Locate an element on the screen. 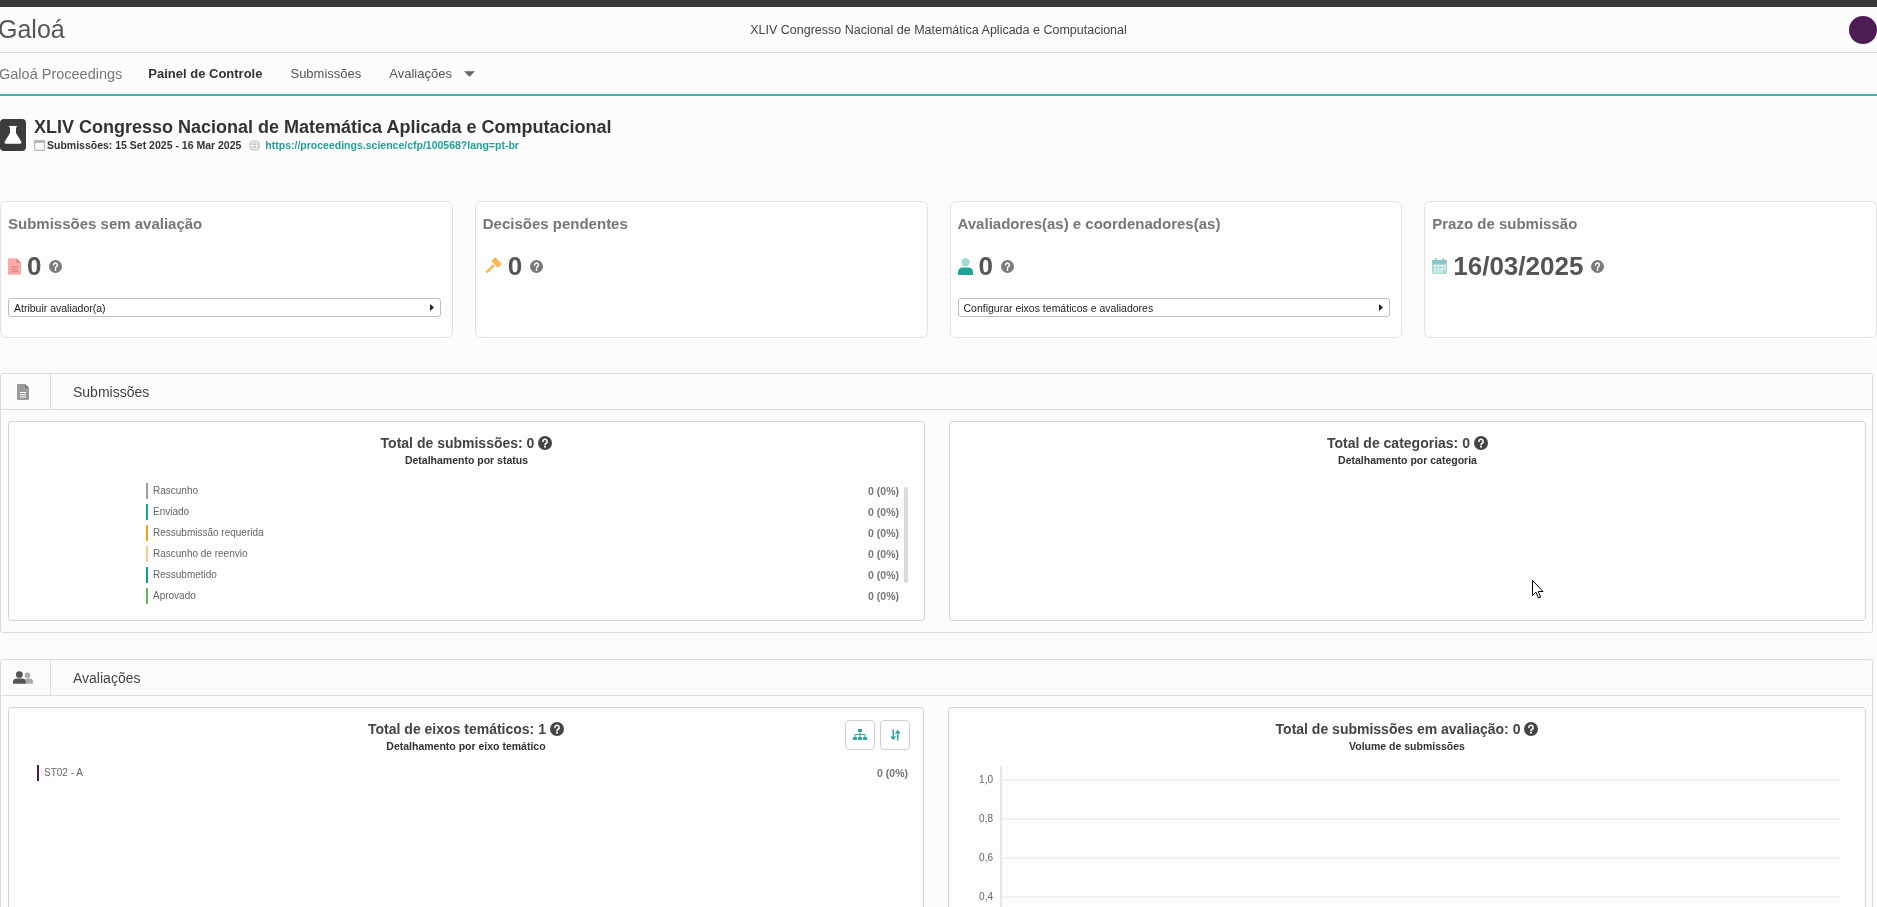 The width and height of the screenshot is (1877, 907). nav-dropdown: Avaliações is located at coordinates (432, 73).